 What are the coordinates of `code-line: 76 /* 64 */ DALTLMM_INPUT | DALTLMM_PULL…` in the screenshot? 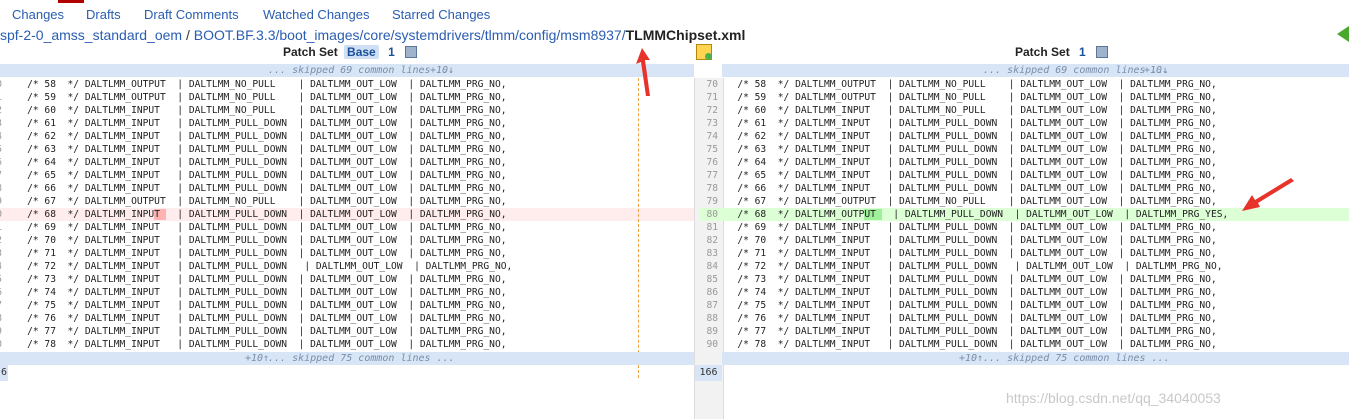 It's located at (1024, 162).